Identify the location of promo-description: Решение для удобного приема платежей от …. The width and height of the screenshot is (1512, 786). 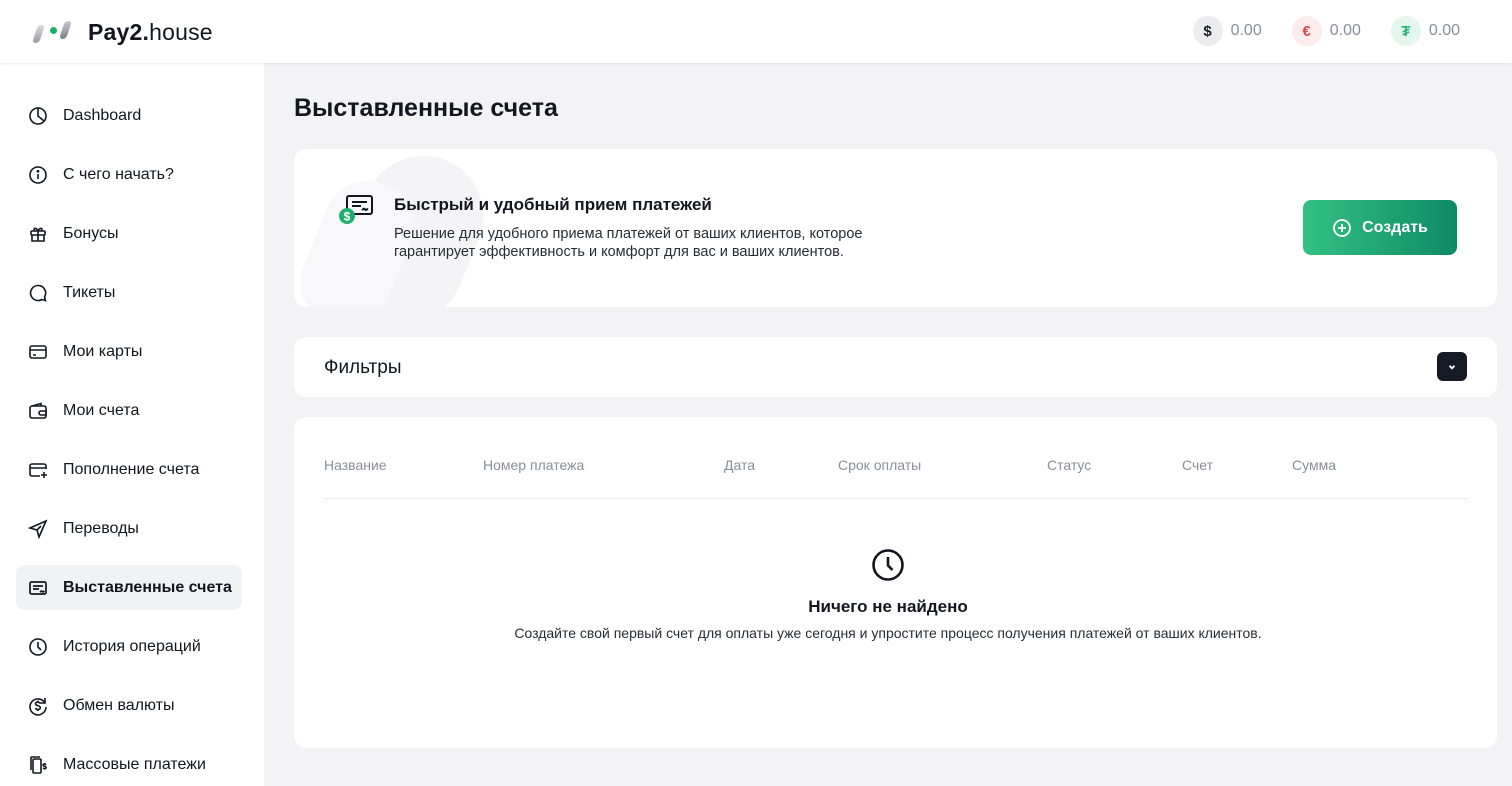
(628, 243).